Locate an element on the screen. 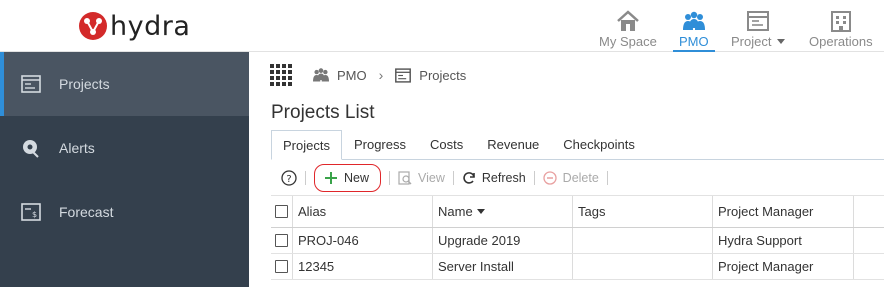 This screenshot has height=287, width=884. help-icon: ? is located at coordinates (289, 177).